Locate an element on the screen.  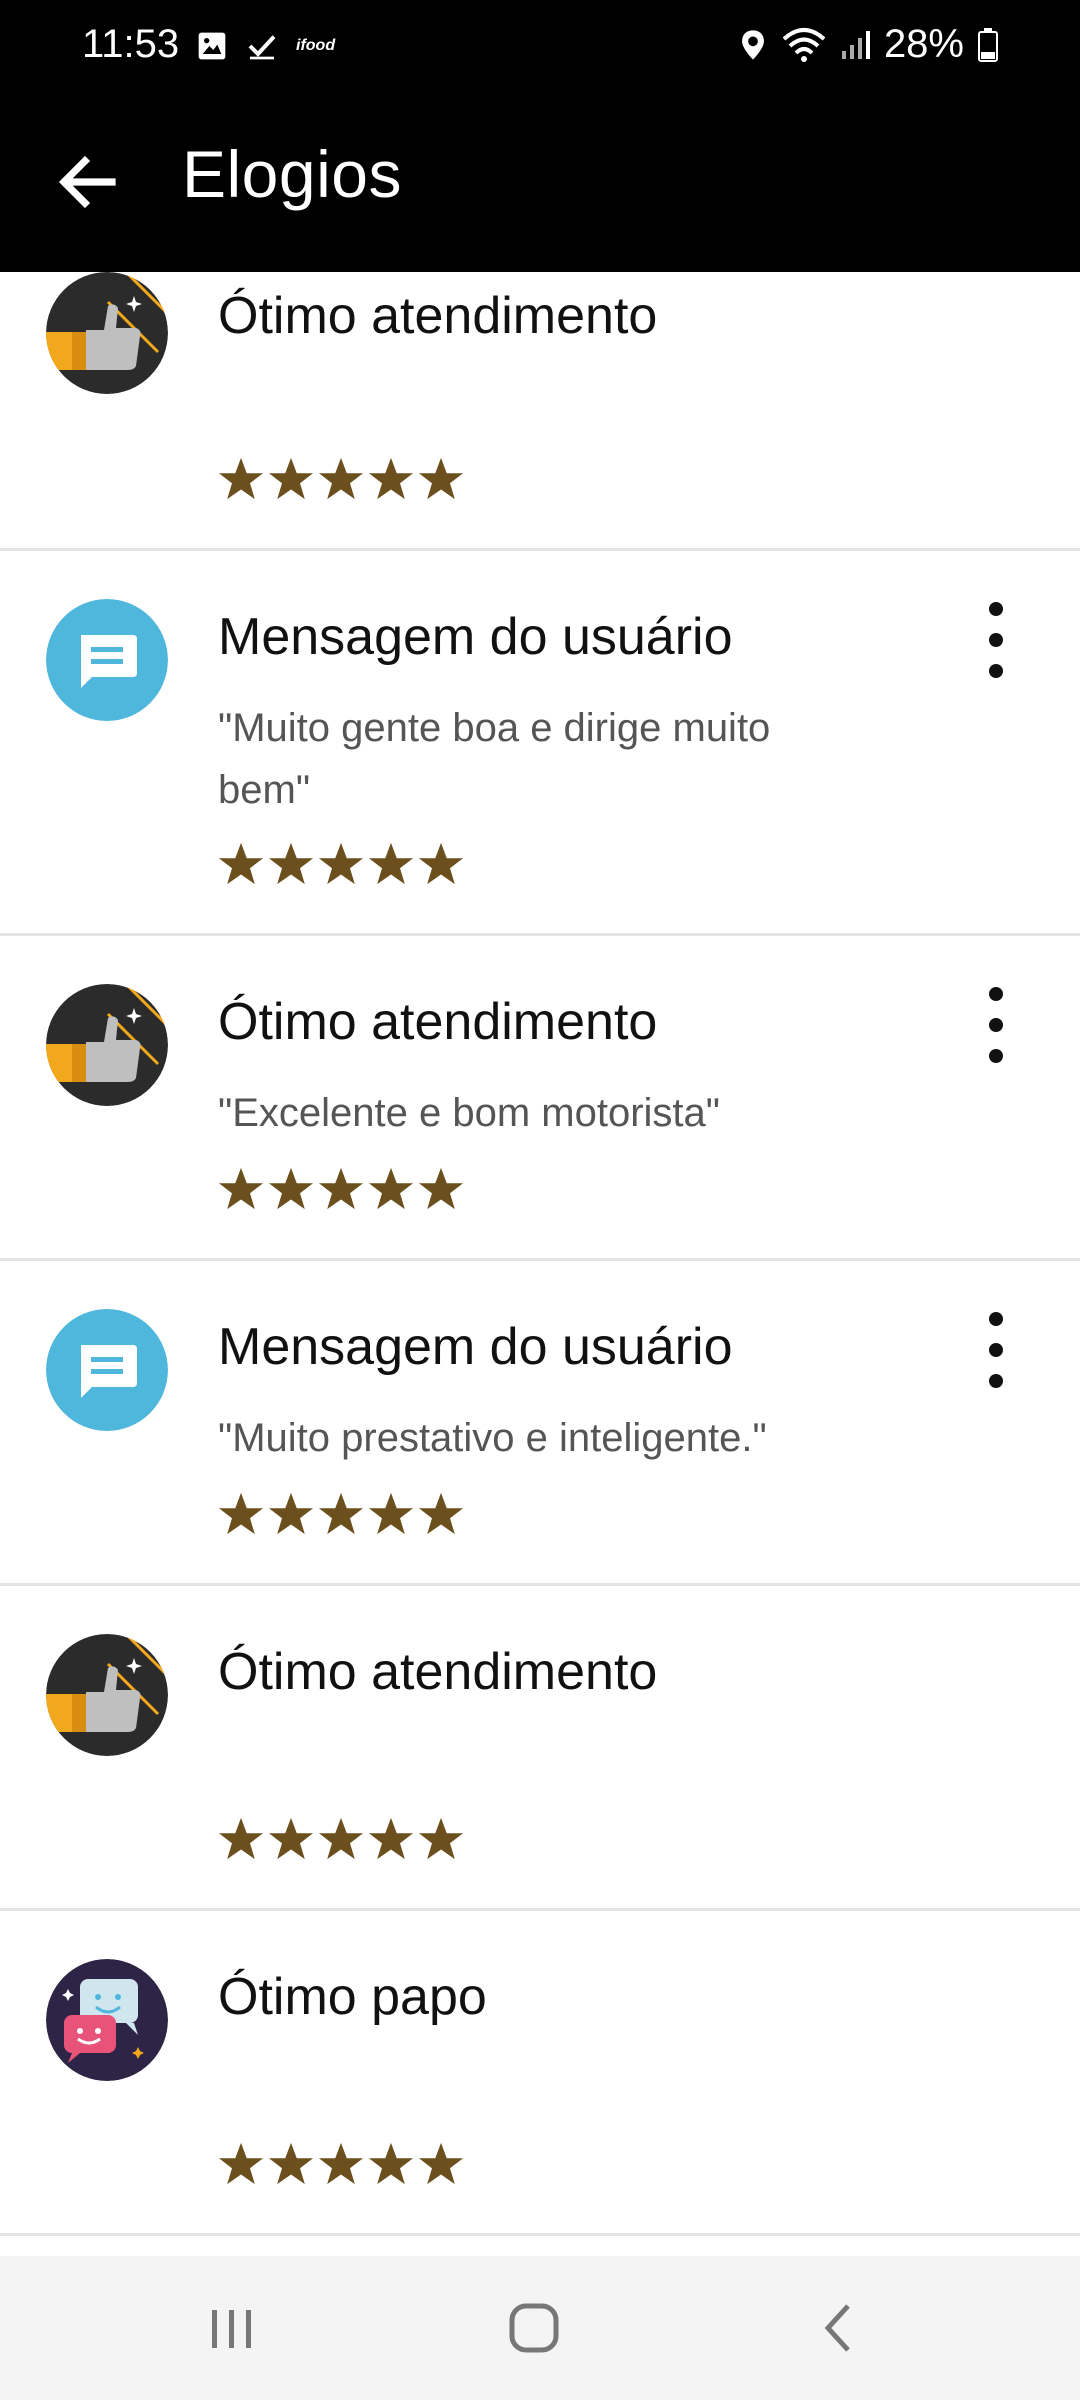
system-icons: 28% is located at coordinates (868, 44).